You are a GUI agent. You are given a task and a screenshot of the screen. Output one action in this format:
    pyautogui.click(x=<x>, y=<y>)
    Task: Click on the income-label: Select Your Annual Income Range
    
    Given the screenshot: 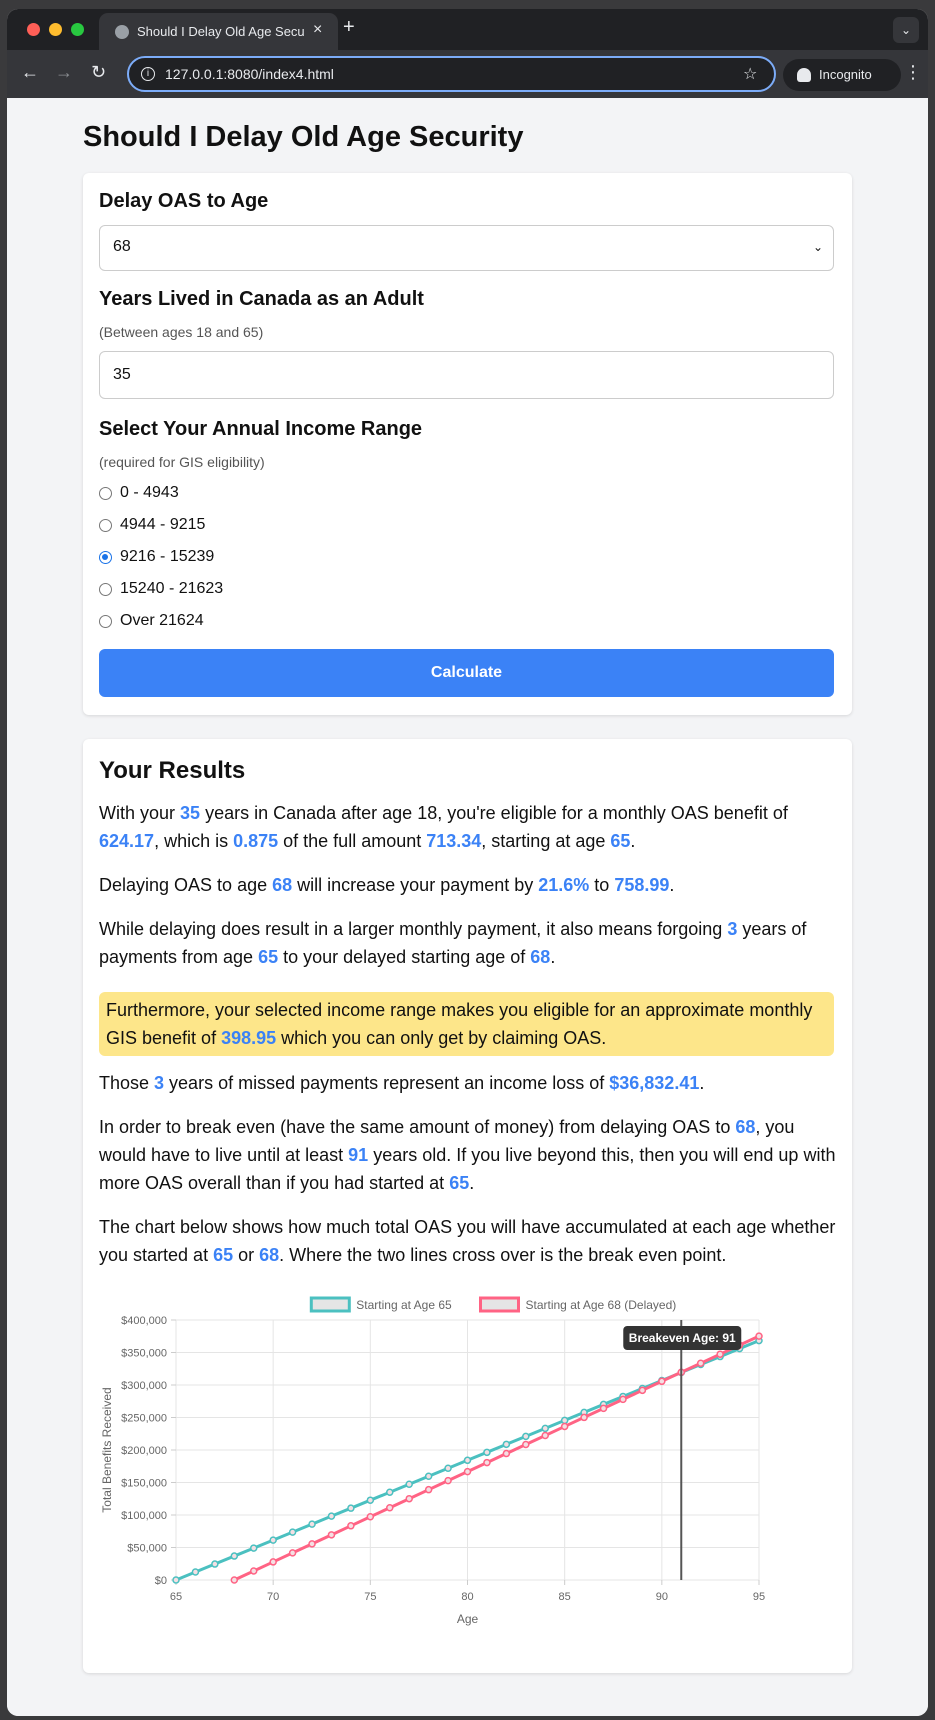 What is the action you would take?
    pyautogui.click(x=261, y=429)
    